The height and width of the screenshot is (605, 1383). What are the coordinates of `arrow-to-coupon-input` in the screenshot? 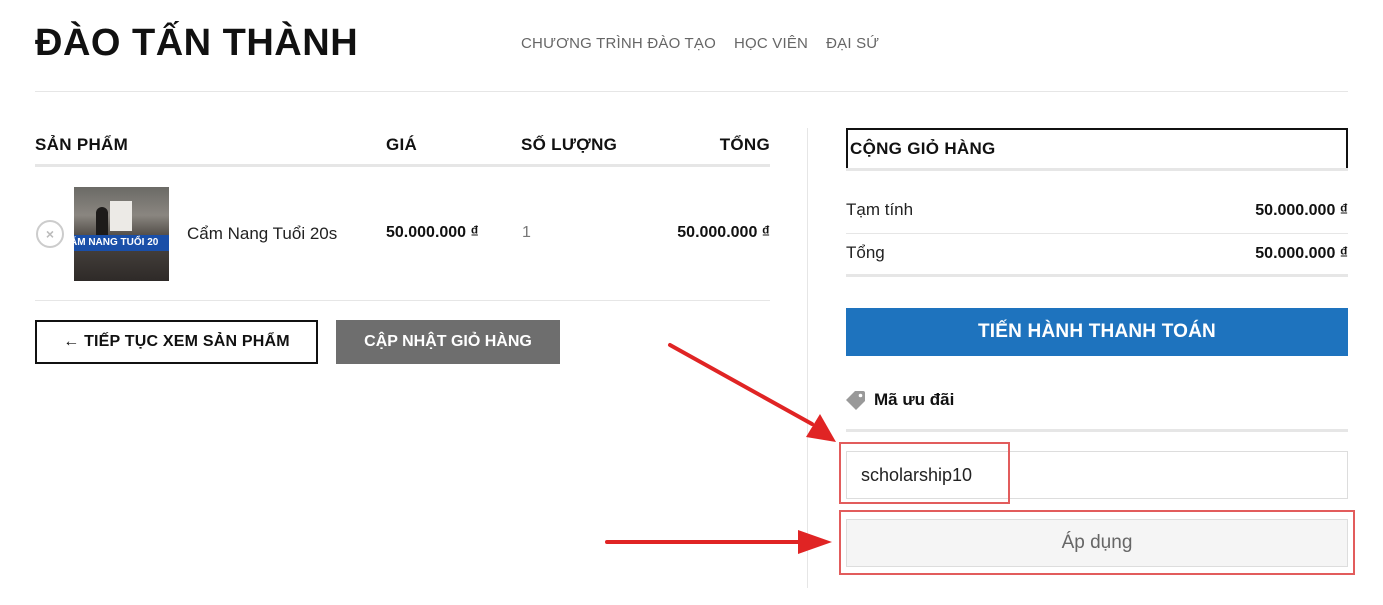 It's located at (752, 392).